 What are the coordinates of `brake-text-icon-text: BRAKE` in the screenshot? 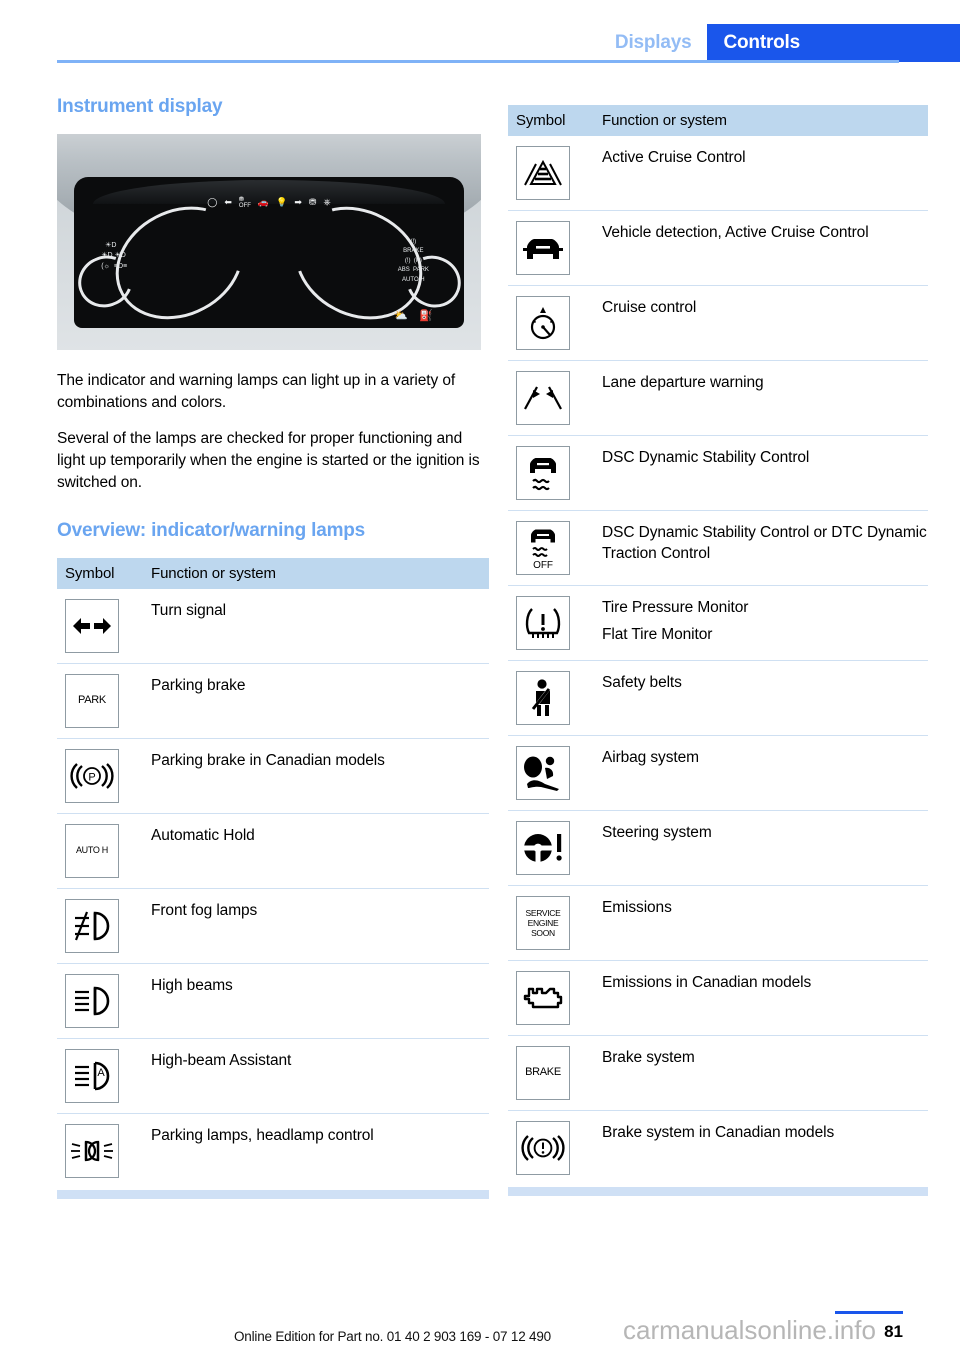 It's located at (543, 1072).